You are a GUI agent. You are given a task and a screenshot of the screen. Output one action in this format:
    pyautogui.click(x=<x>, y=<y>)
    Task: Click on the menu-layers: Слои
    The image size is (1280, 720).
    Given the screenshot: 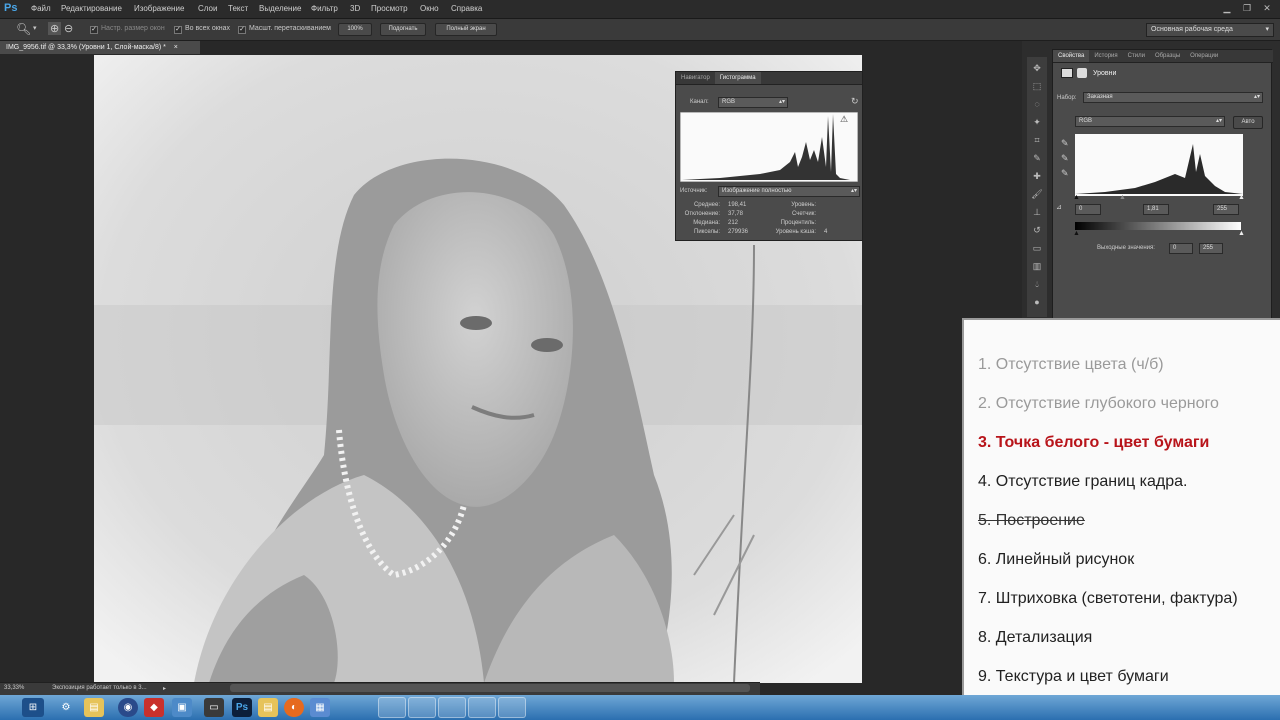 What is the action you would take?
    pyautogui.click(x=207, y=8)
    